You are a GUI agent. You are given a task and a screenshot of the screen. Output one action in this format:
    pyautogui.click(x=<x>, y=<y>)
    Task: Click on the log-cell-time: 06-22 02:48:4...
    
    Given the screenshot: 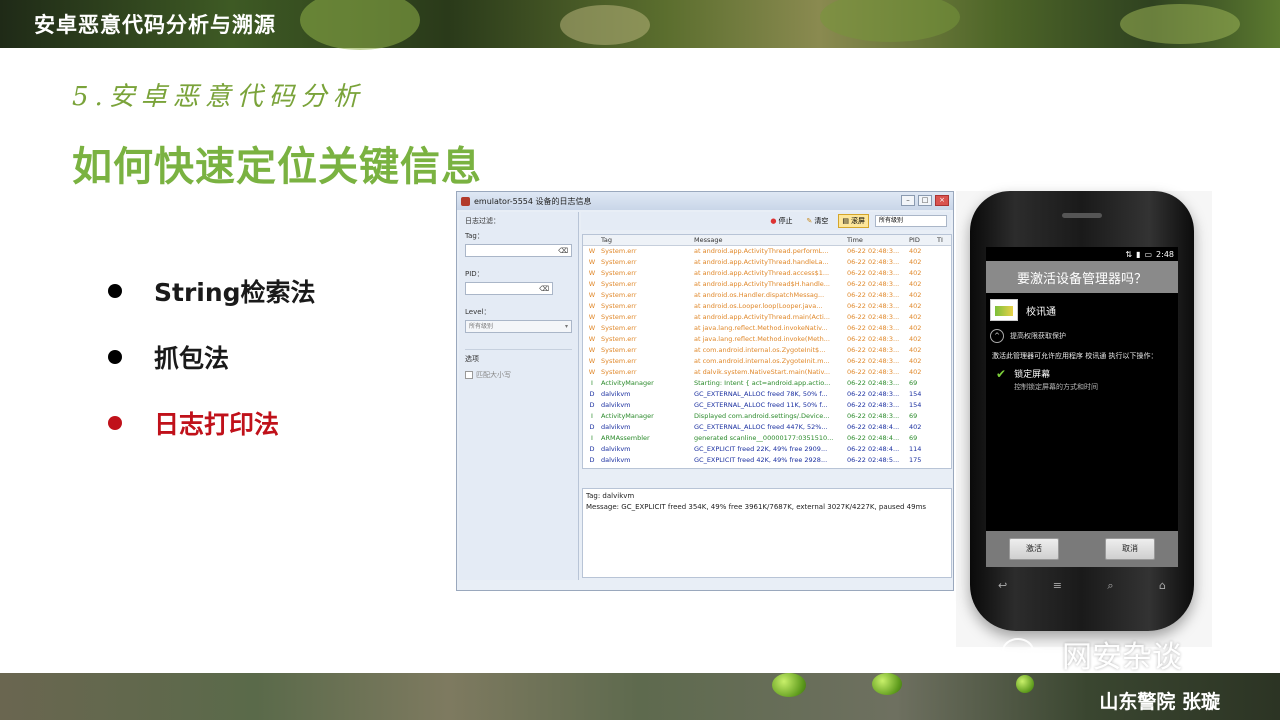 What is the action you would take?
    pyautogui.click(x=873, y=427)
    